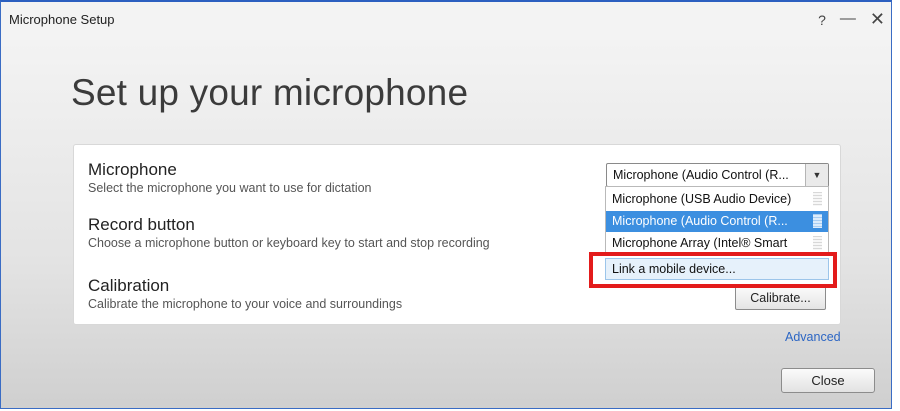 The height and width of the screenshot is (411, 900). What do you see at coordinates (62, 19) in the screenshot?
I see `window-title: Microphone Setup` at bounding box center [62, 19].